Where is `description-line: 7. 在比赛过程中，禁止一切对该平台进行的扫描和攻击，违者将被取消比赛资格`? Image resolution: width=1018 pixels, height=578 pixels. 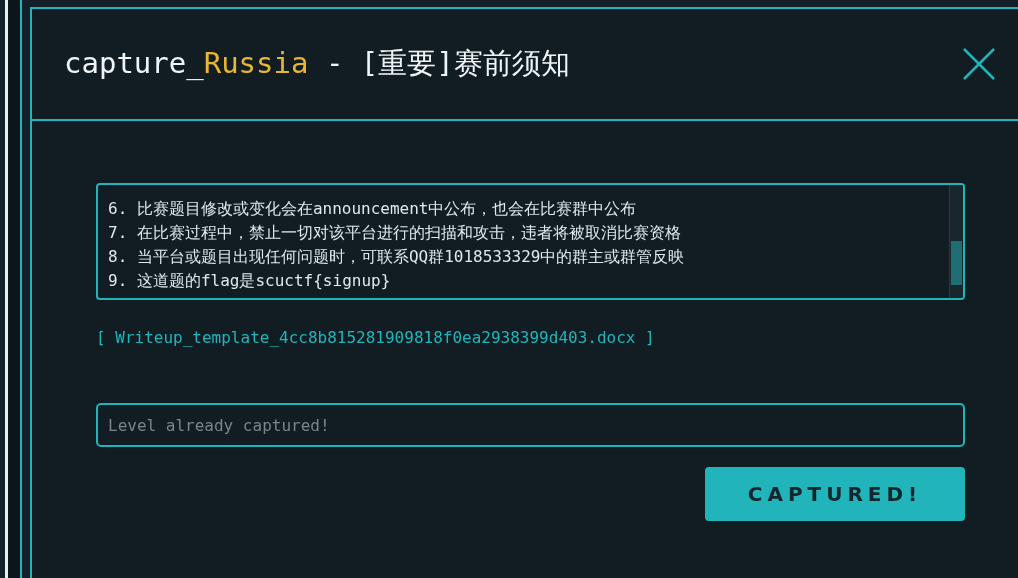
description-line: 7. 在比赛过程中，禁止一切对该平台进行的扫描和攻击，违者将被取消比赛资格 is located at coordinates (395, 233).